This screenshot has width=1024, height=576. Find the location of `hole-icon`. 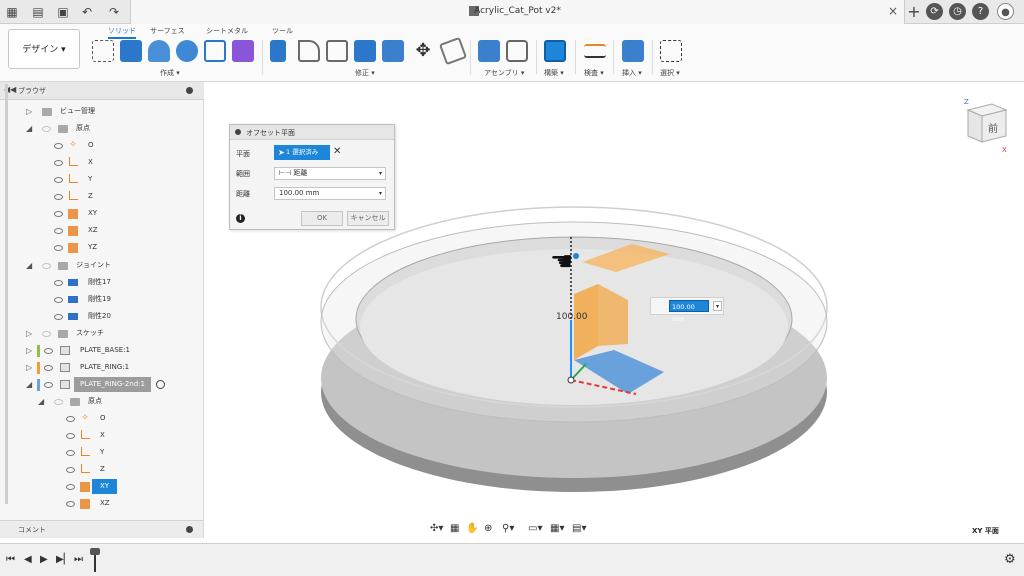

hole-icon is located at coordinates (187, 51).